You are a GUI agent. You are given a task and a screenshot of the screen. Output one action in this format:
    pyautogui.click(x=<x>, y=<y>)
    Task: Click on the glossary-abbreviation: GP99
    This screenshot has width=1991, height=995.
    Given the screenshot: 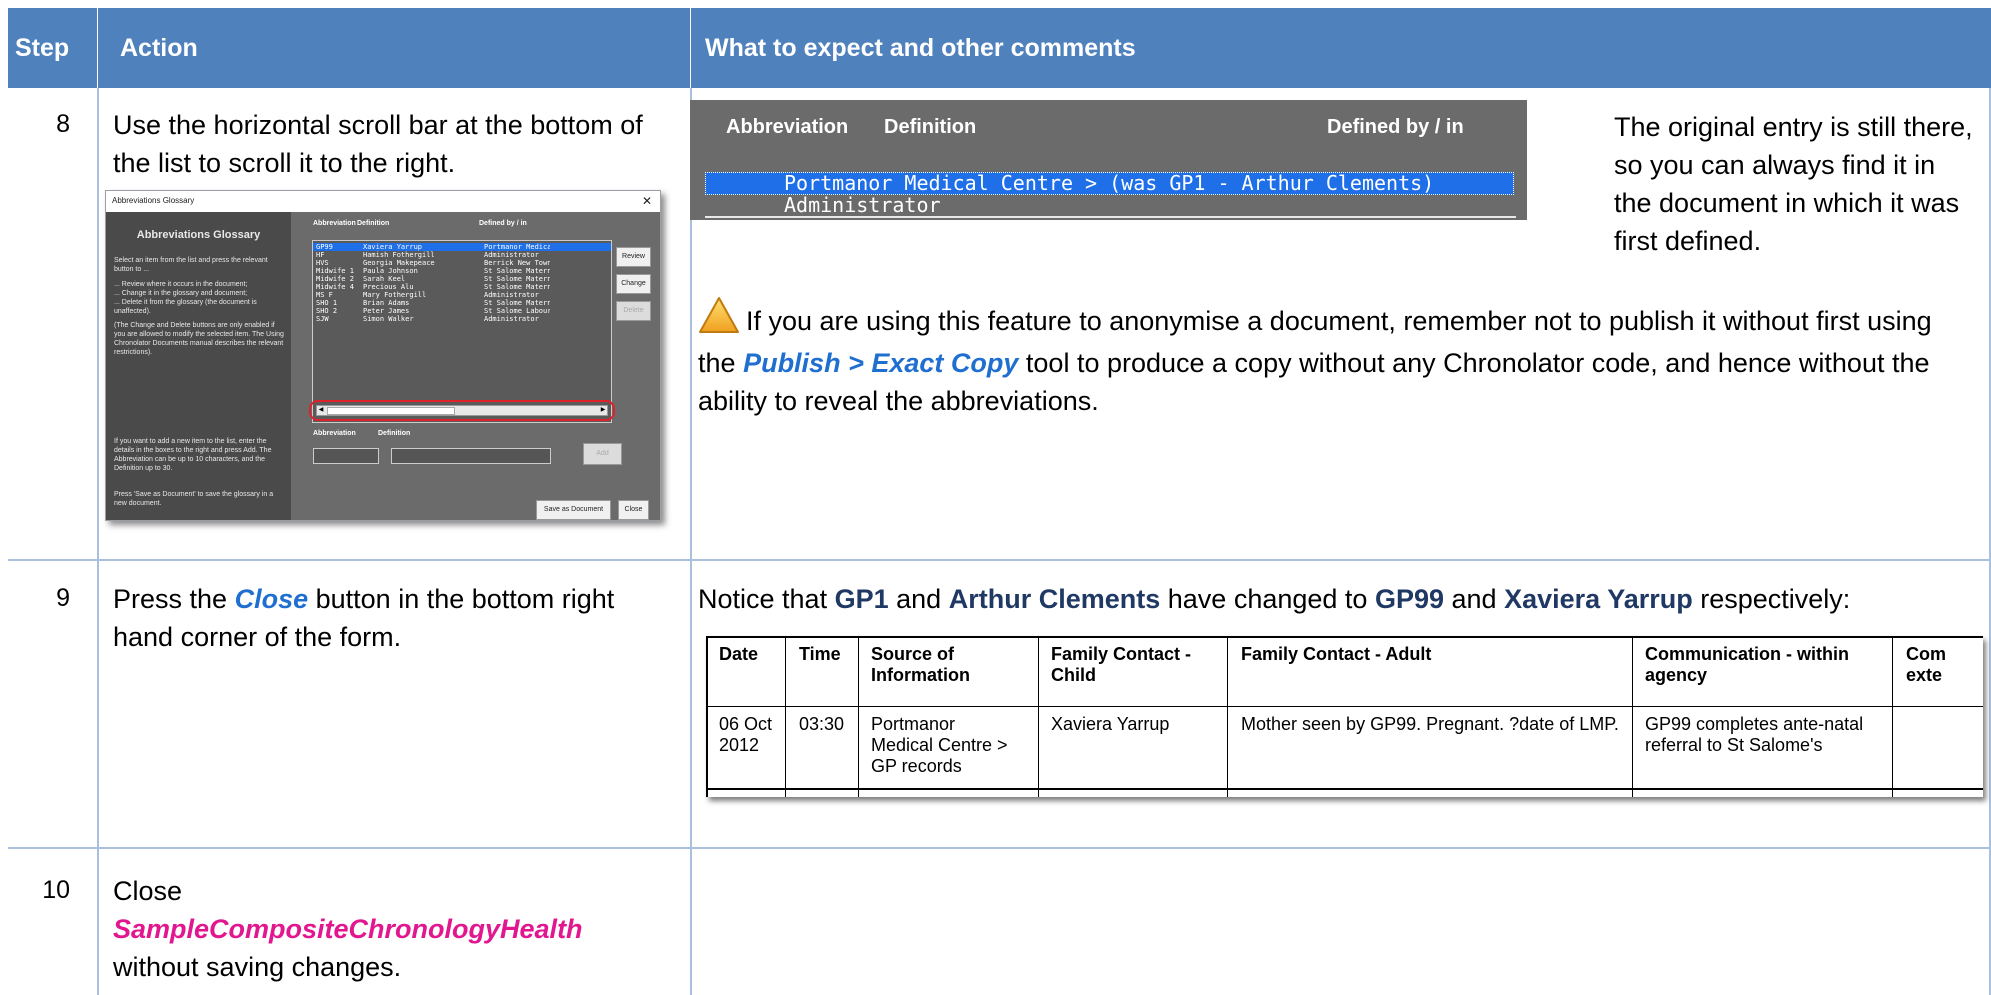 What is the action you would take?
    pyautogui.click(x=324, y=247)
    